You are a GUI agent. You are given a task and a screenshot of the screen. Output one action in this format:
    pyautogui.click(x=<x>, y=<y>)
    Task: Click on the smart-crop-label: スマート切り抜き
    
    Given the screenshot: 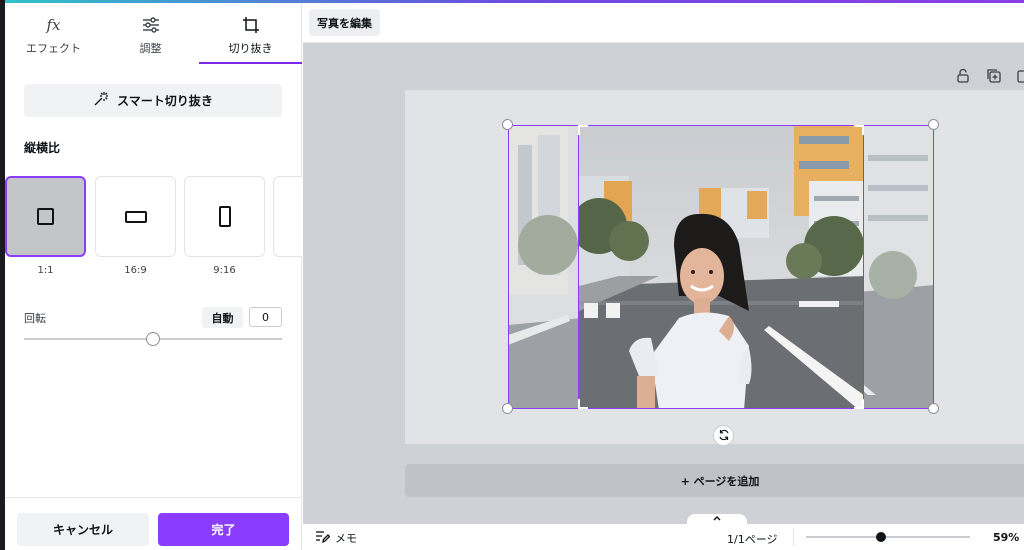 What is the action you would take?
    pyautogui.click(x=165, y=101)
    